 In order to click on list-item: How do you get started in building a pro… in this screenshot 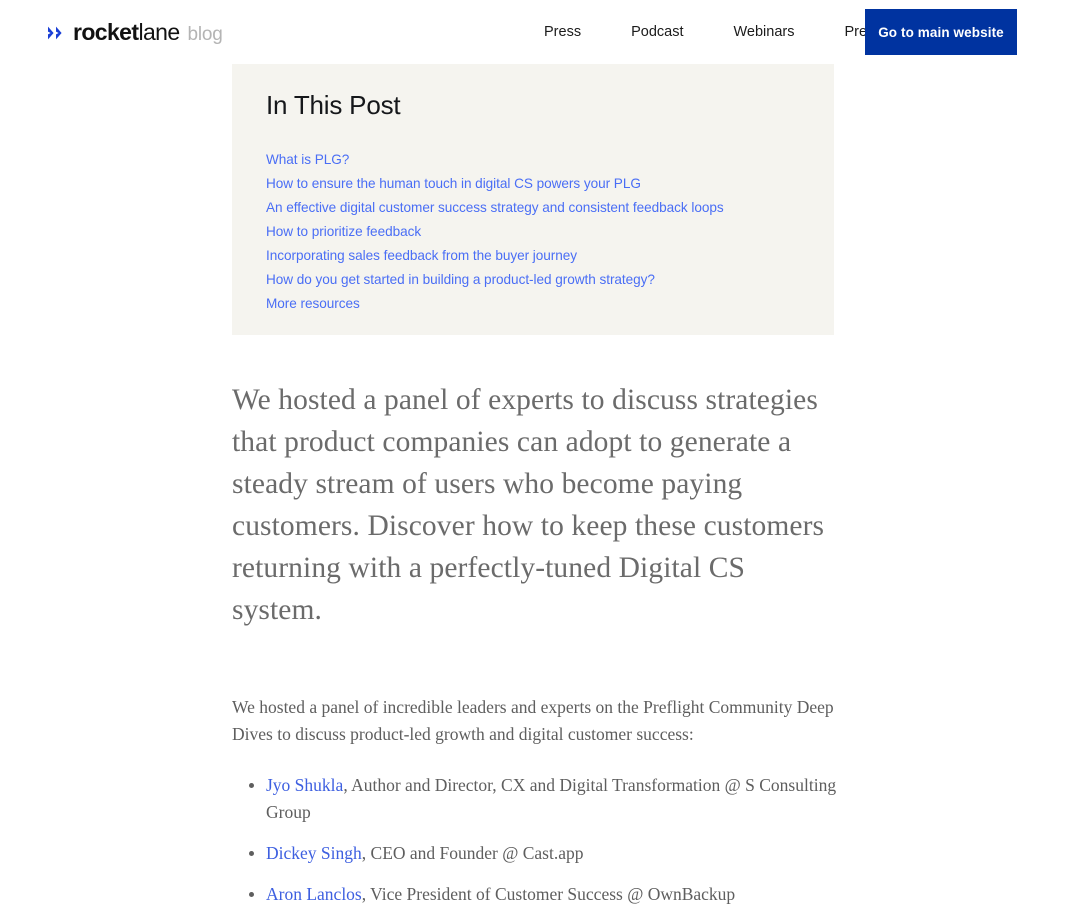, I will do `click(533, 280)`.